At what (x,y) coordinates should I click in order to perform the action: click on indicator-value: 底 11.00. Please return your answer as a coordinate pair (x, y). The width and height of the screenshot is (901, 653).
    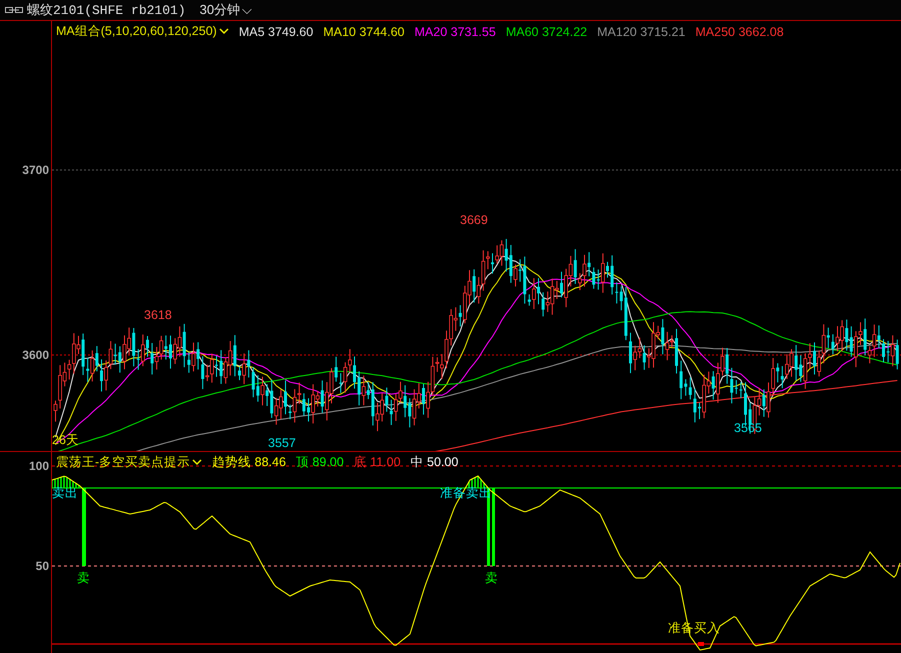
    Looking at the image, I should click on (377, 462).